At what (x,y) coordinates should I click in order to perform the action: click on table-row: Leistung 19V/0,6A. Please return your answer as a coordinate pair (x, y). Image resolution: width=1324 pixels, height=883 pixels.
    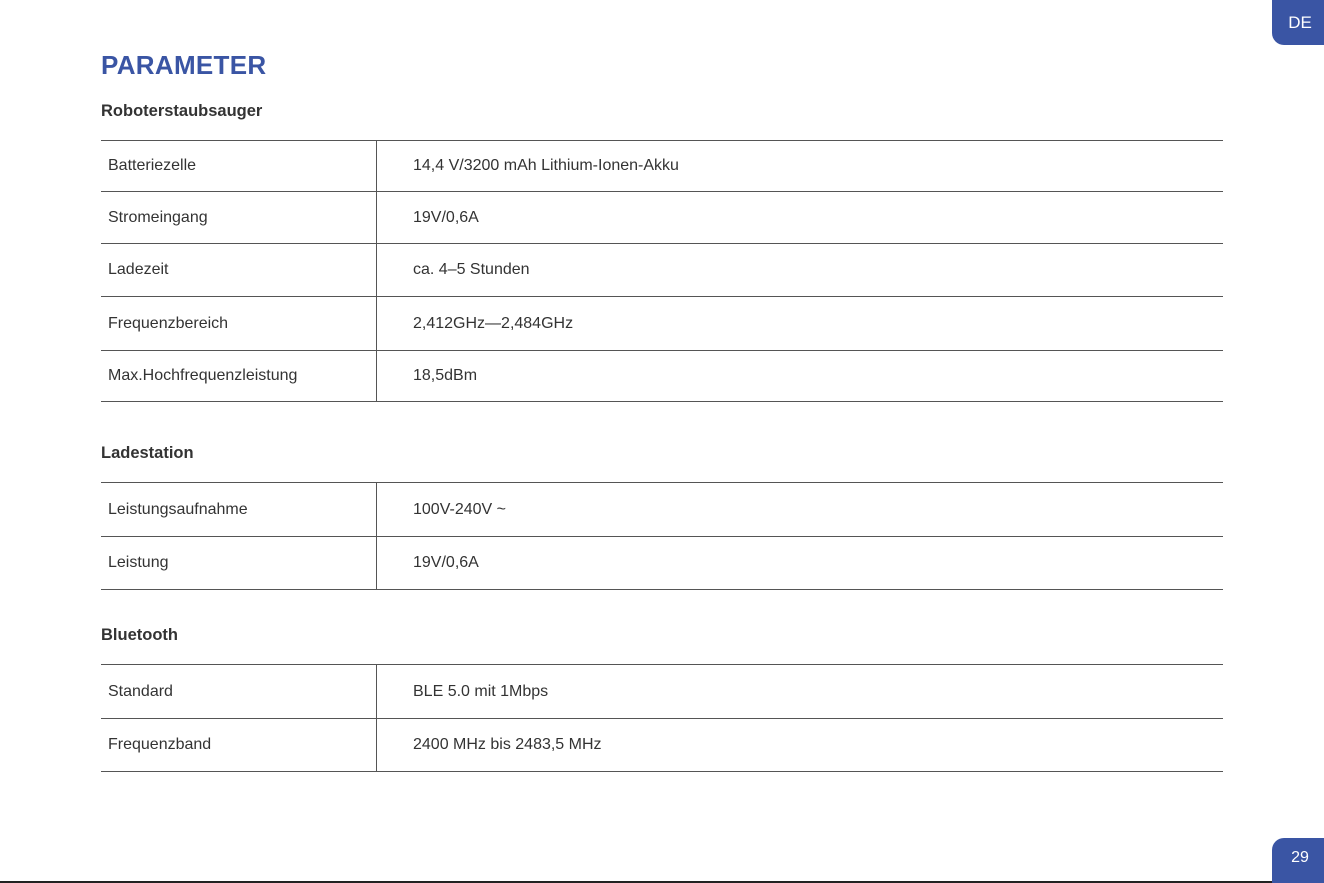
    Looking at the image, I should click on (662, 563).